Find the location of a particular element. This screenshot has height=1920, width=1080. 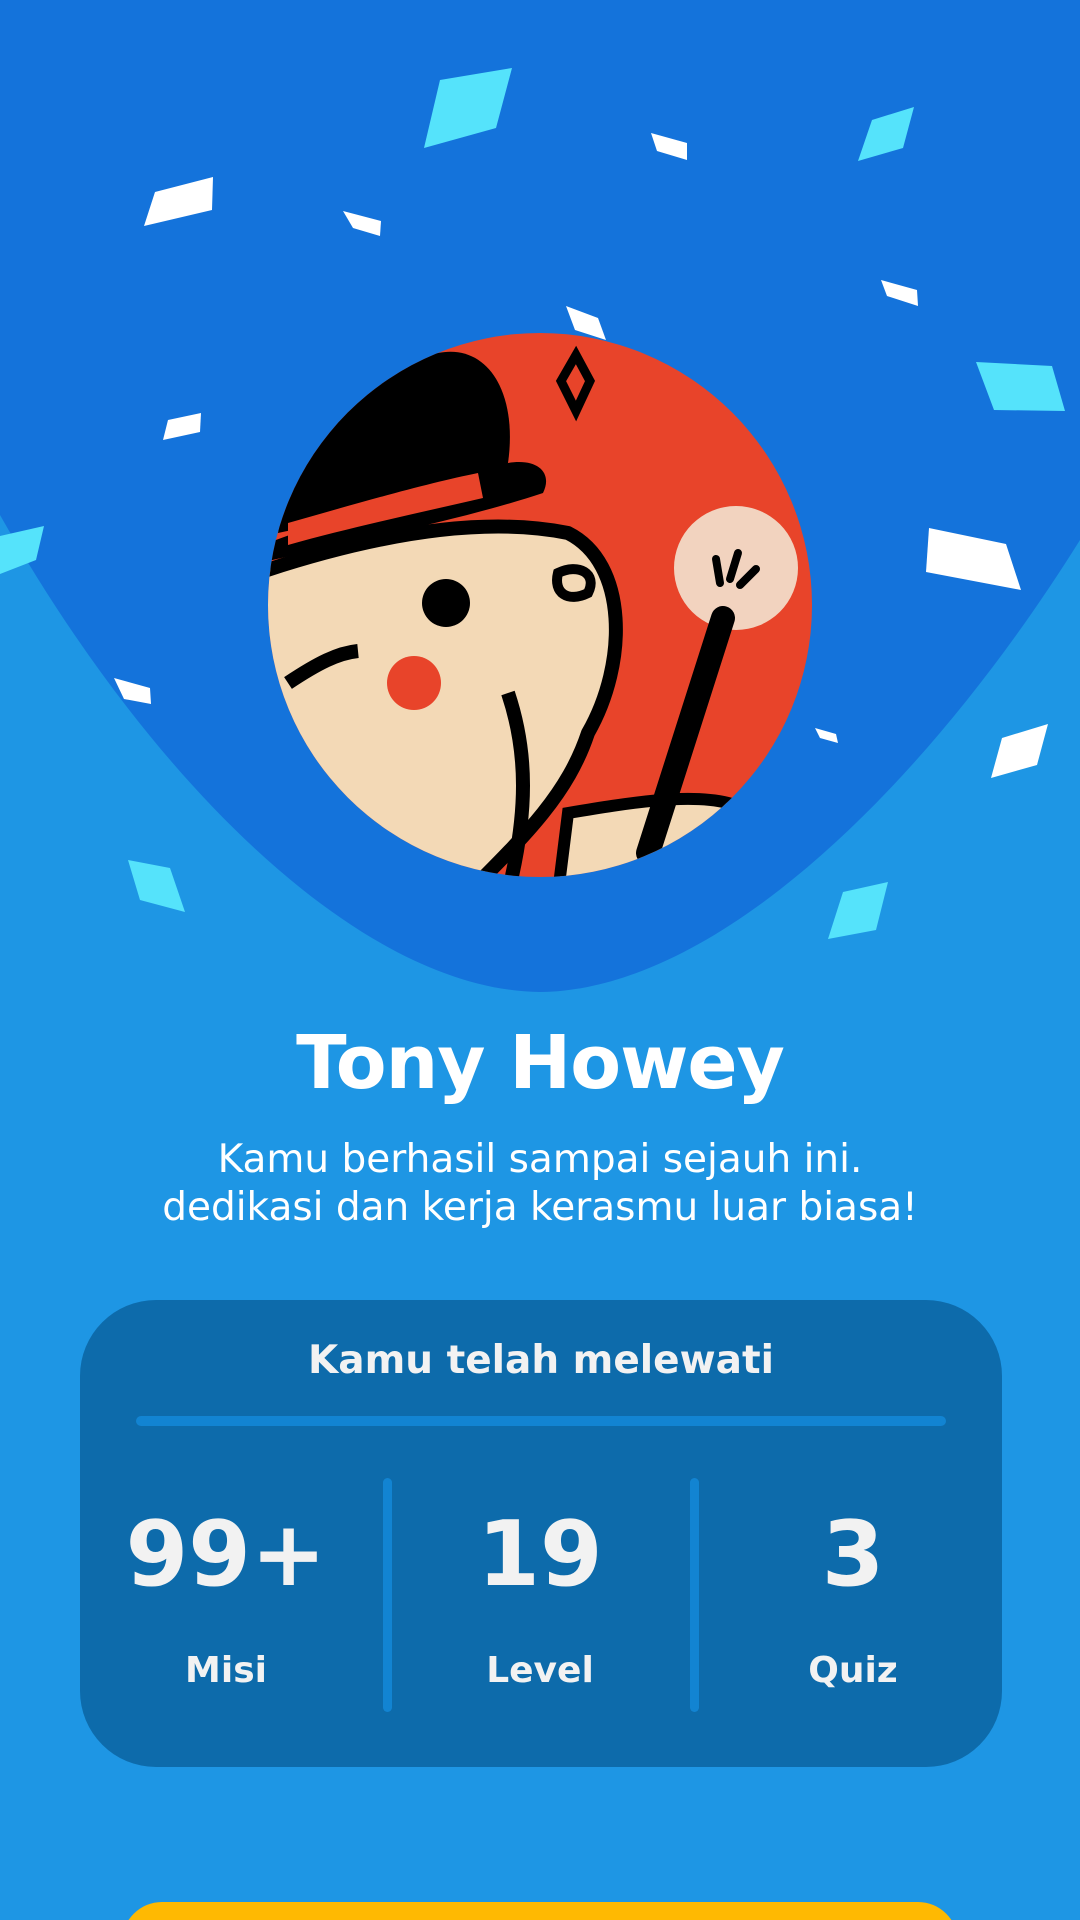

stat-label: Quiz is located at coordinates (853, 1670).